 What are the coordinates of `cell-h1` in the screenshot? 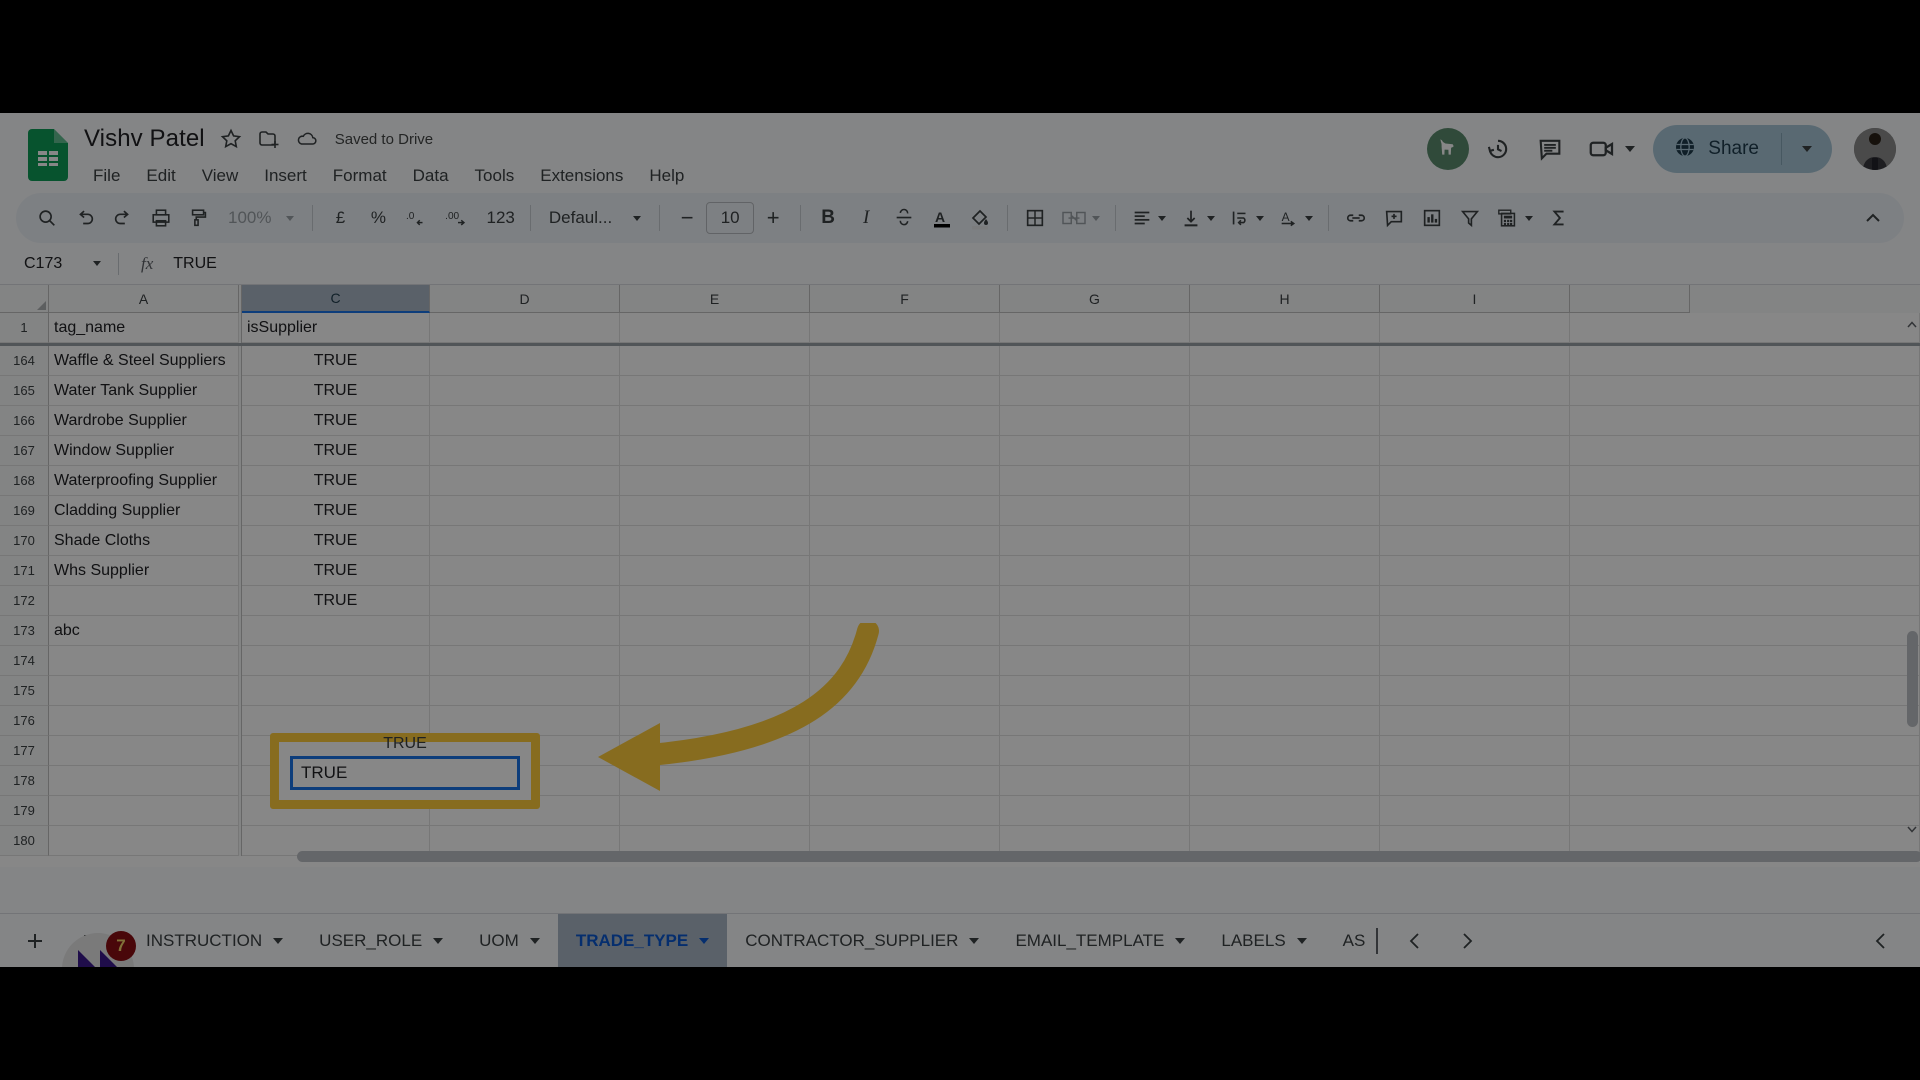 It's located at (1285, 328).